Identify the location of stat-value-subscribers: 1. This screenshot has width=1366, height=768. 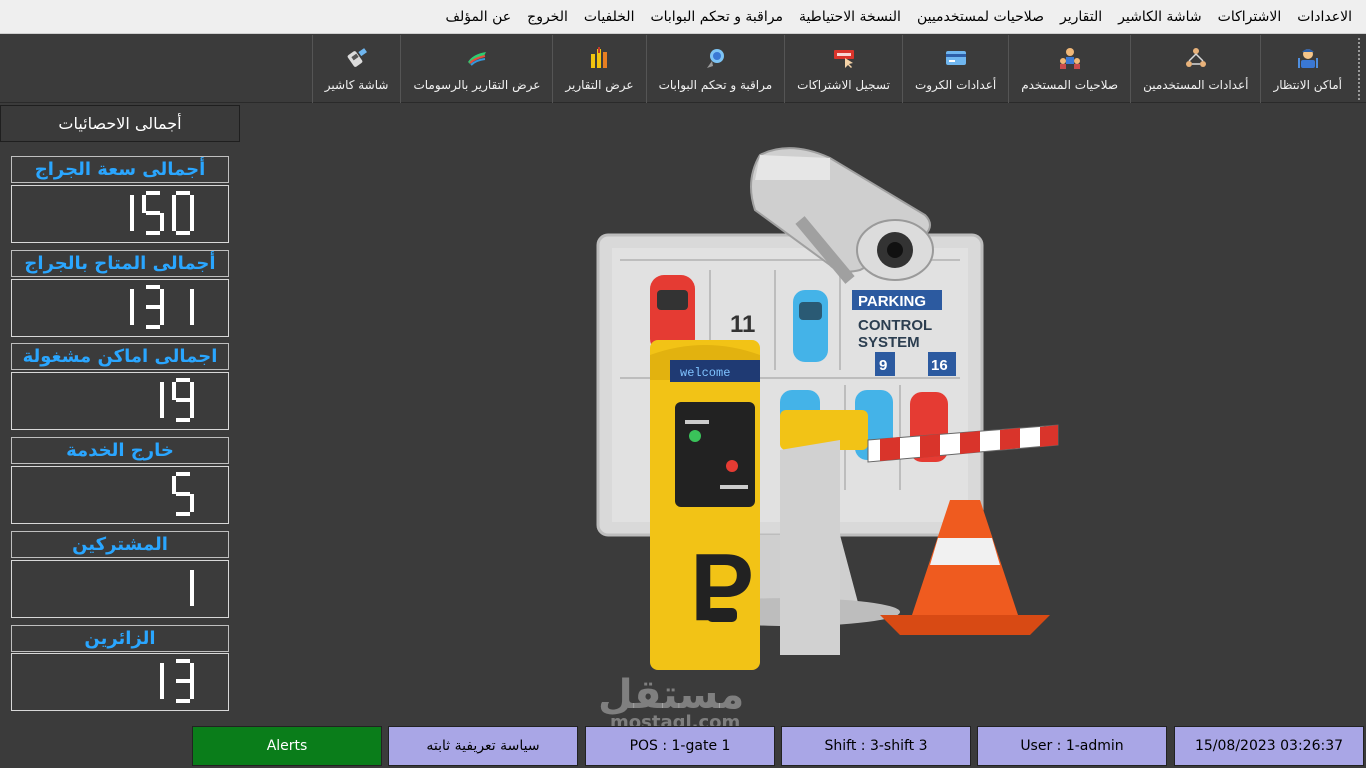
(120, 589).